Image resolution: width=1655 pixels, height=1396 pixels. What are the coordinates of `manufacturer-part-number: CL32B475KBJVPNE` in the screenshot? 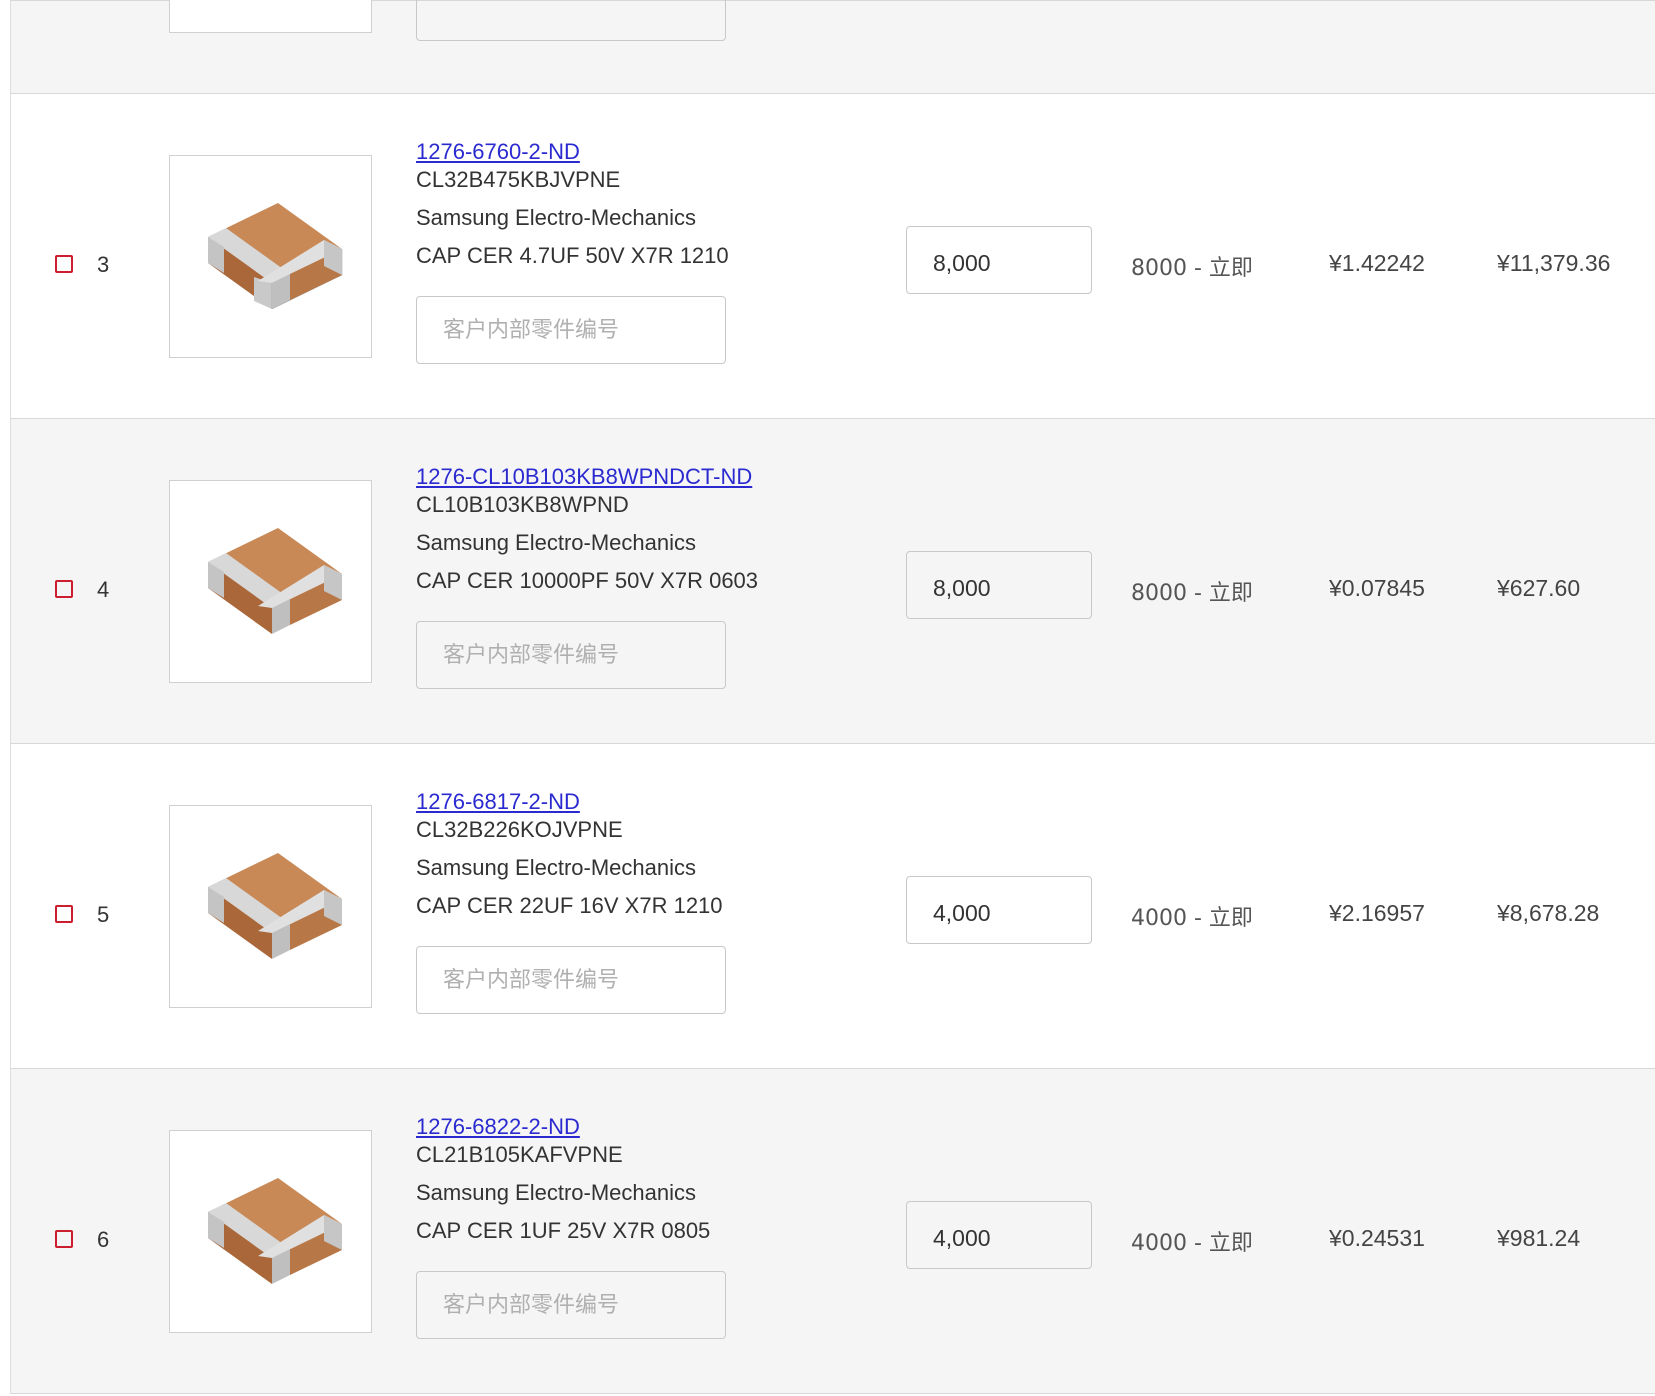 It's located at (518, 179).